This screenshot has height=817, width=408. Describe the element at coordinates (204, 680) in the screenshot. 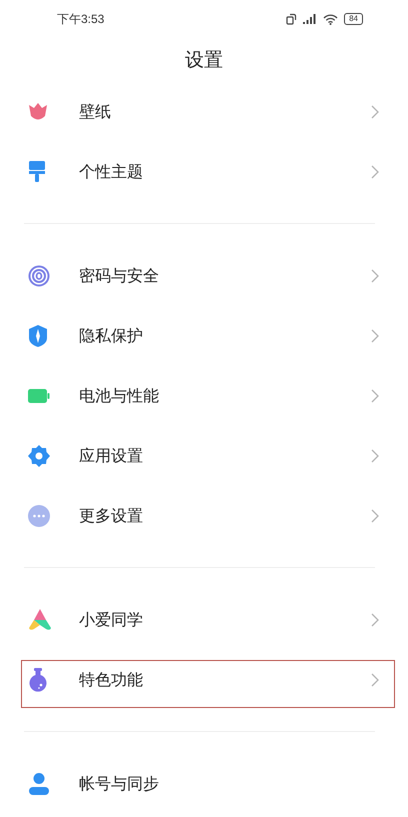

I see `settings-item: 特色功能` at that location.